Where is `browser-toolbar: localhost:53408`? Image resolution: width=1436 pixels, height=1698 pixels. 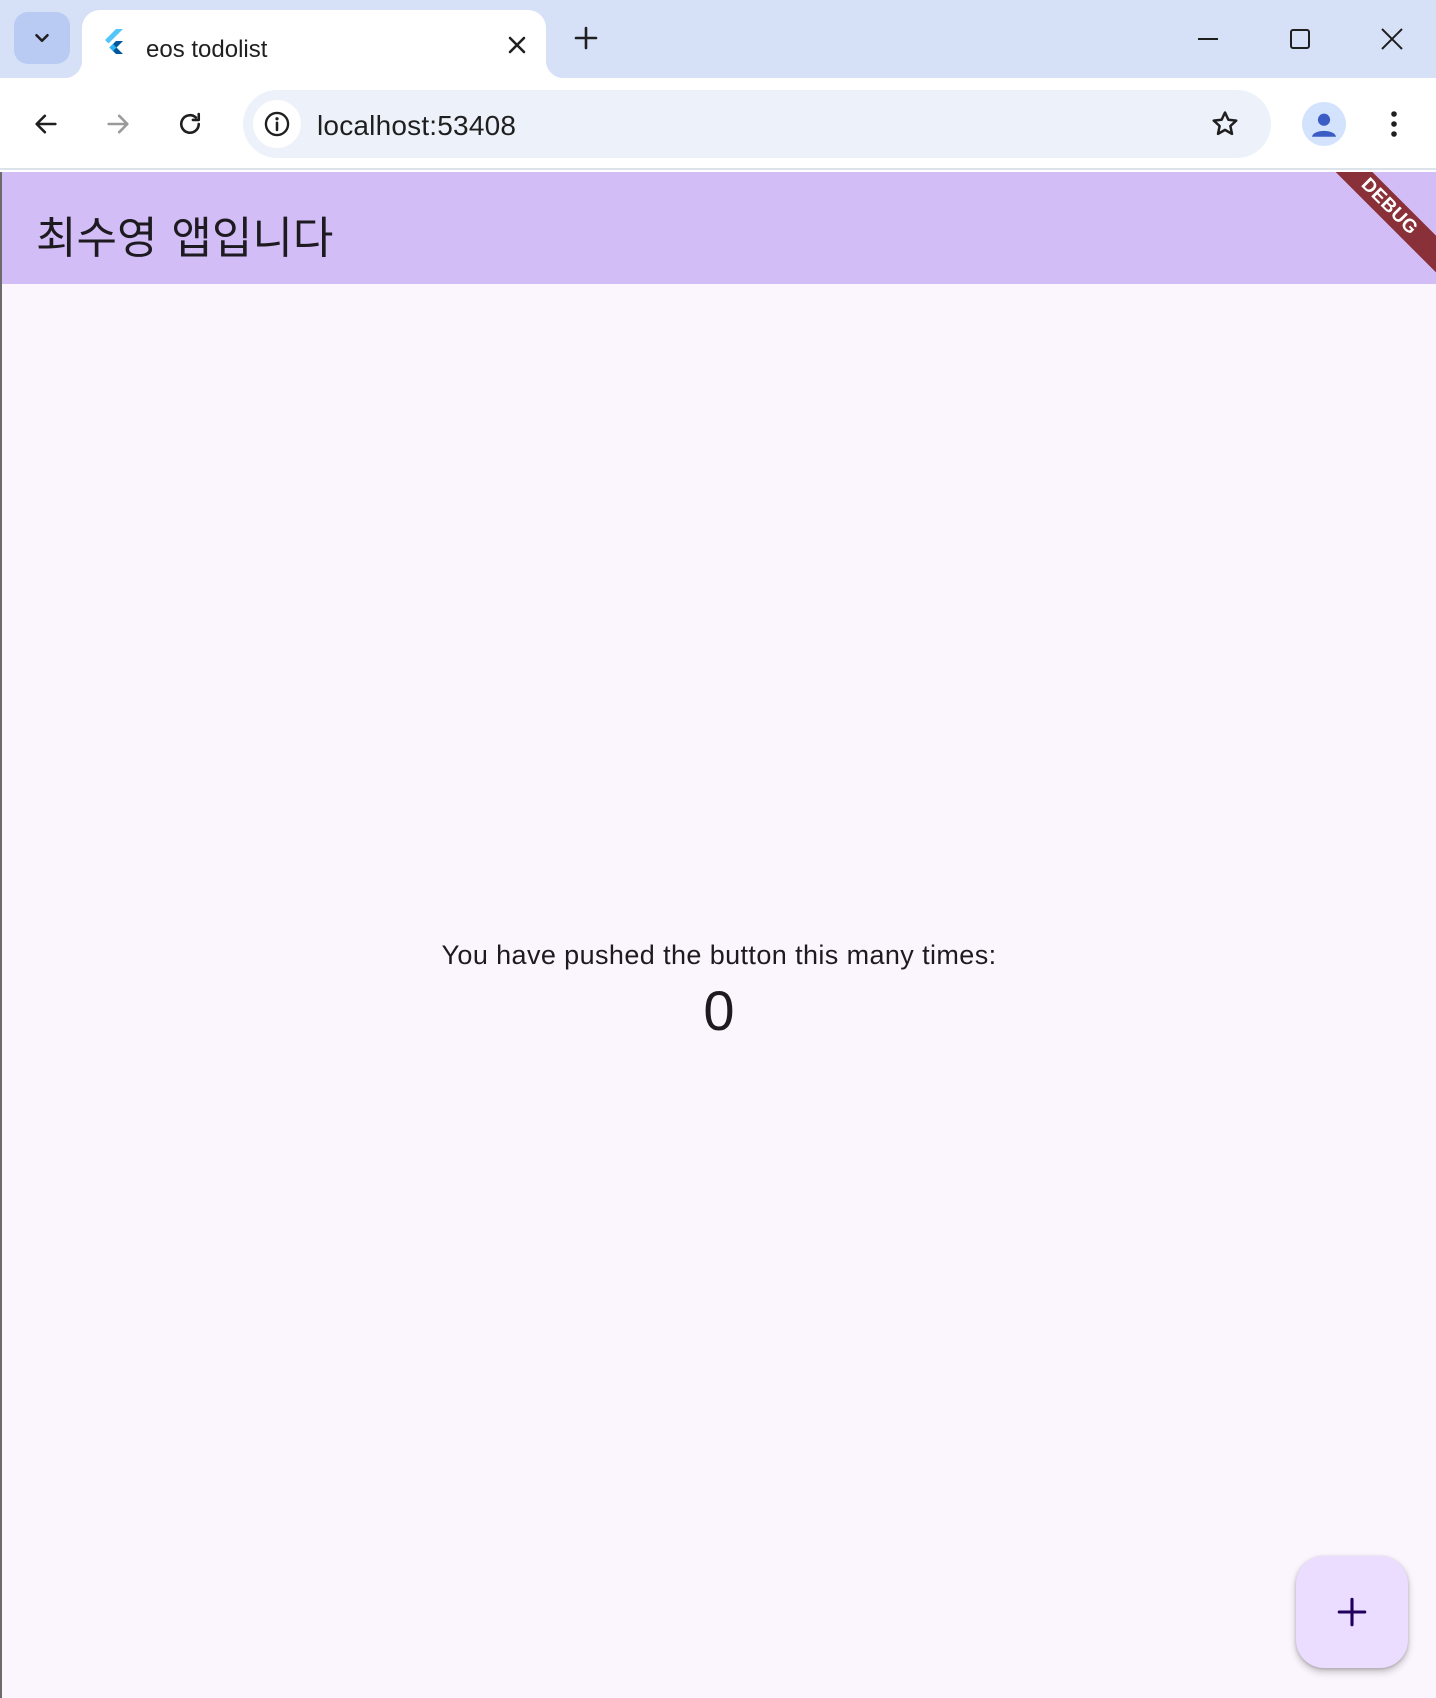
browser-toolbar: localhost:53408 is located at coordinates (718, 124).